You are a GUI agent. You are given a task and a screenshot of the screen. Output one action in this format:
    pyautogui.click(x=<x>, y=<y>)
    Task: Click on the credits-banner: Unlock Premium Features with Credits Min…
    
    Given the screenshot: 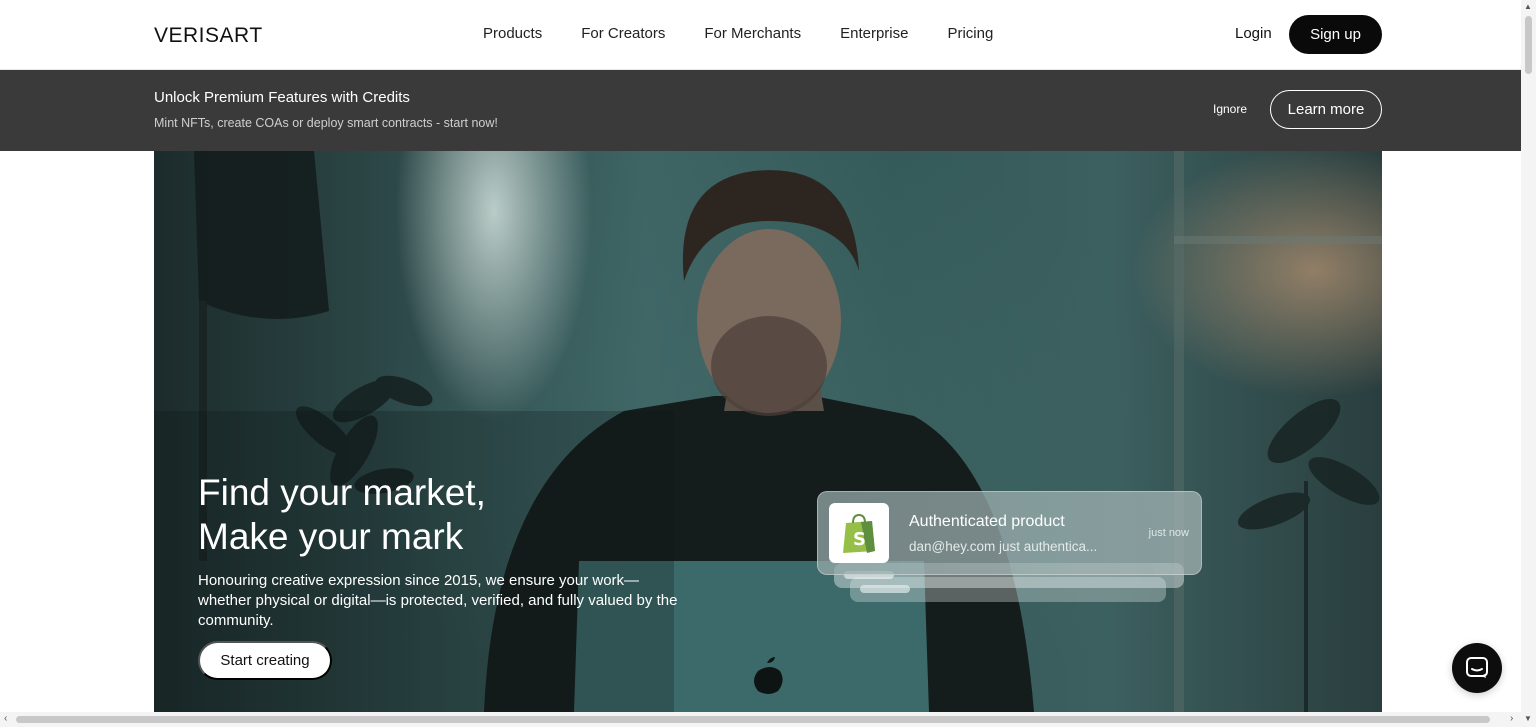 What is the action you would take?
    pyautogui.click(x=760, y=110)
    